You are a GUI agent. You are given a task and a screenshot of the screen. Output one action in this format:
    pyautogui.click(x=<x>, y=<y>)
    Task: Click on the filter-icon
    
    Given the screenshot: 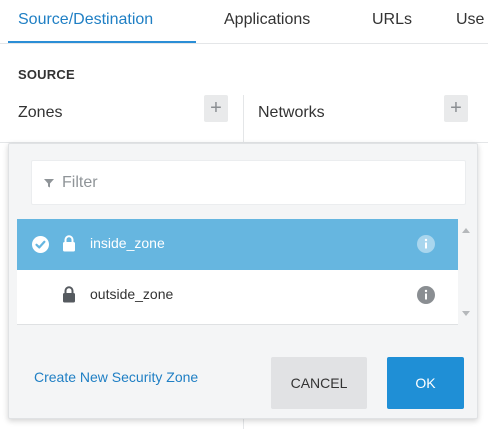 What is the action you would take?
    pyautogui.click(x=49, y=183)
    